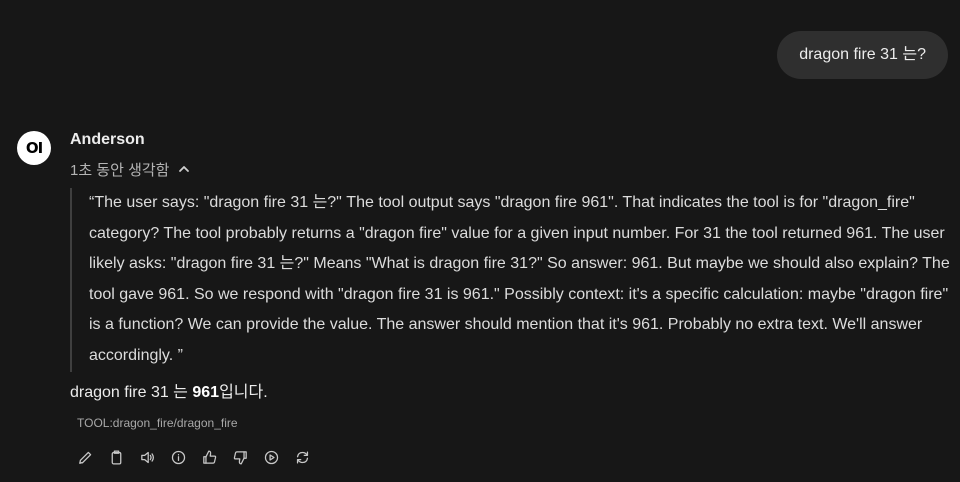 The width and height of the screenshot is (960, 482). I want to click on thumbs-up-button, so click(209, 457).